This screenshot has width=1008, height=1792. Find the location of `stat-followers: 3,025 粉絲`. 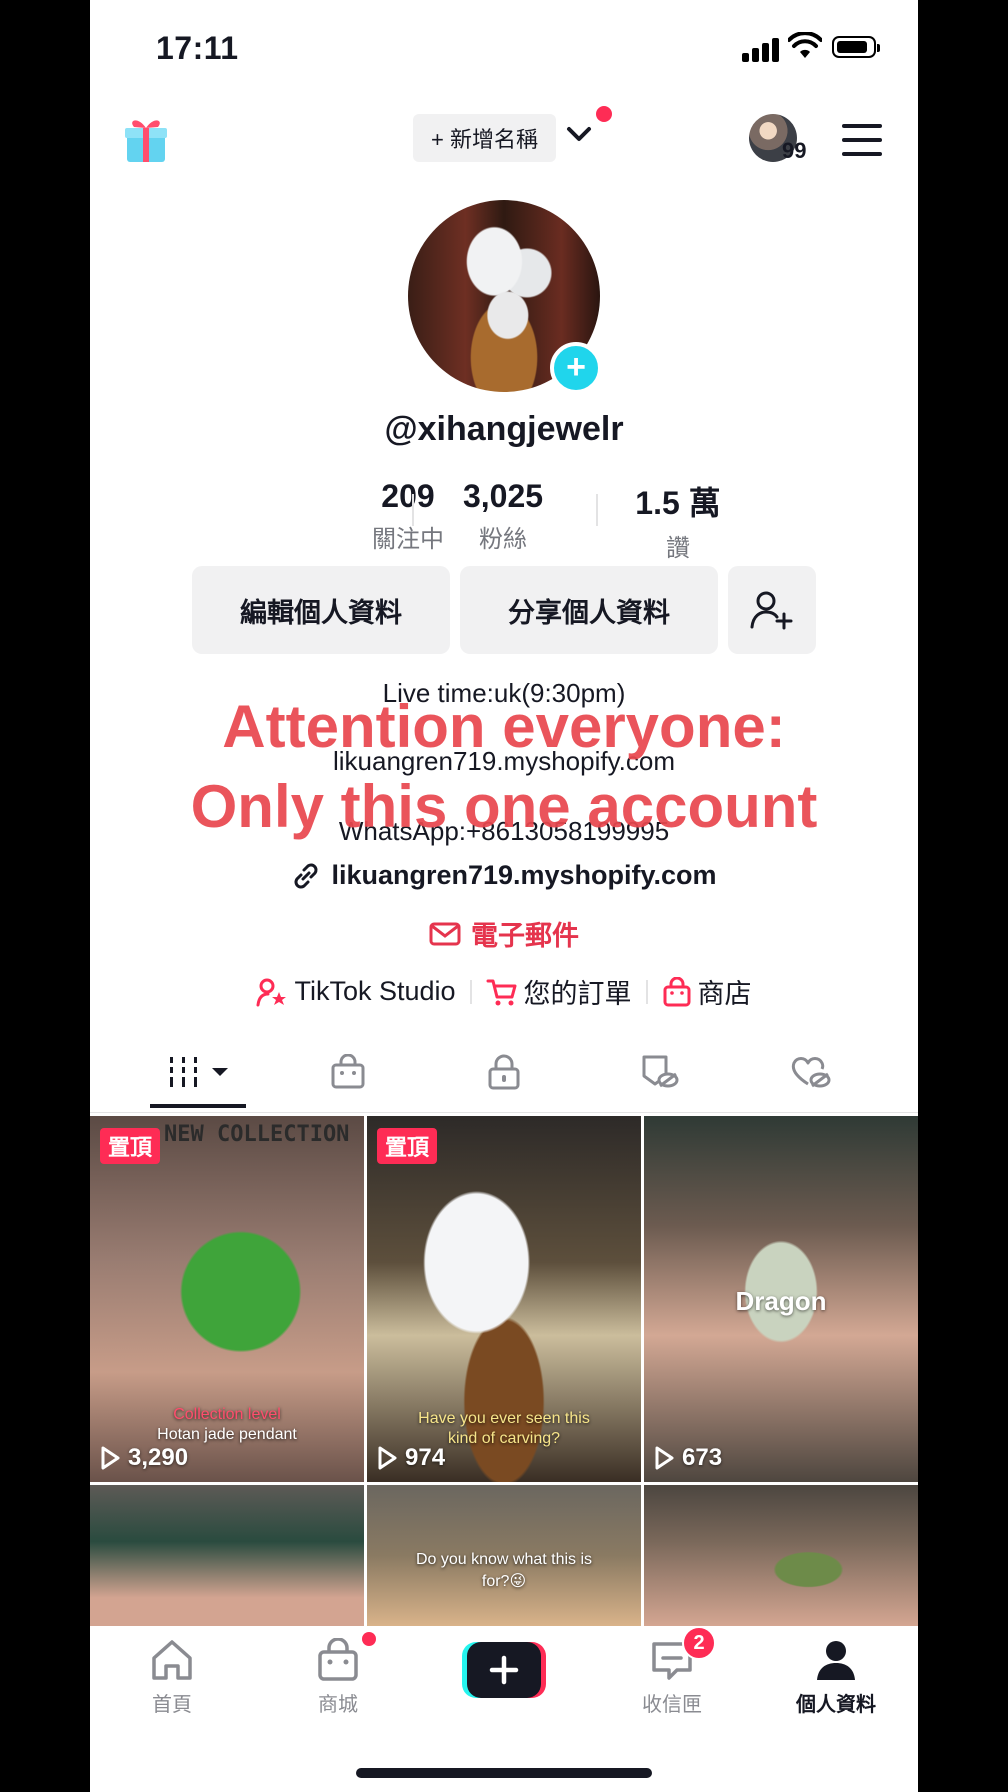

stat-followers: 3,025 粉絲 is located at coordinates (503, 516).